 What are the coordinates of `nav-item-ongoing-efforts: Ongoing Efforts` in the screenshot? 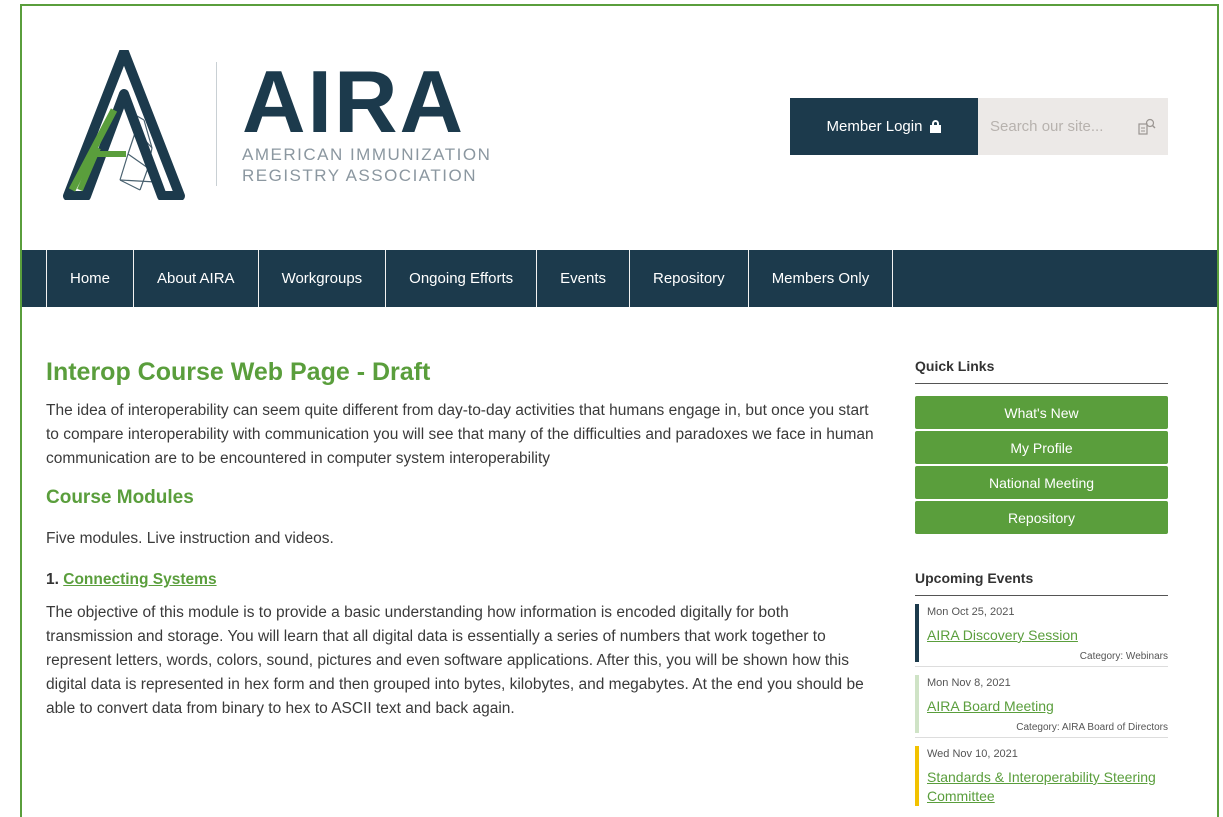 It's located at (462, 278).